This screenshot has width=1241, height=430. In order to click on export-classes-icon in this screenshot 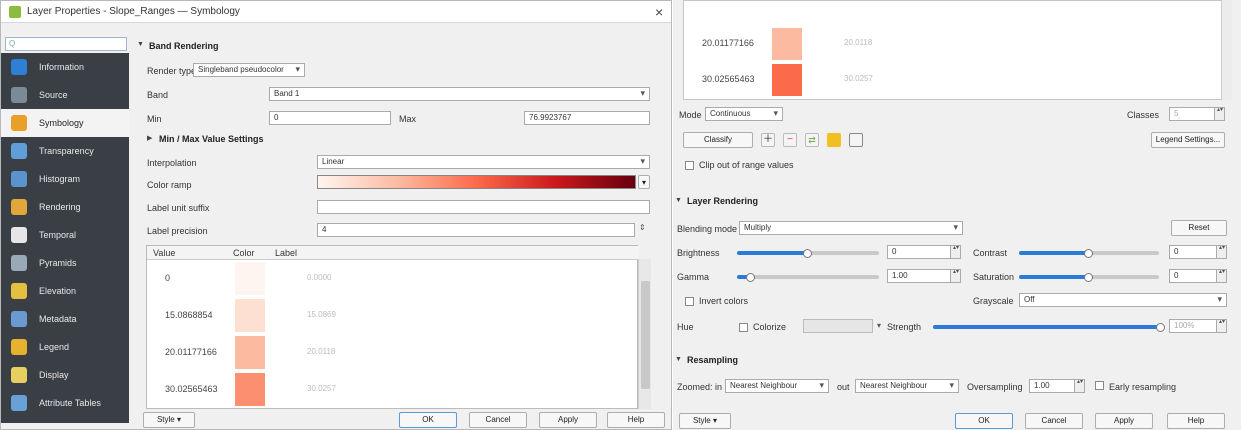, I will do `click(856, 140)`.